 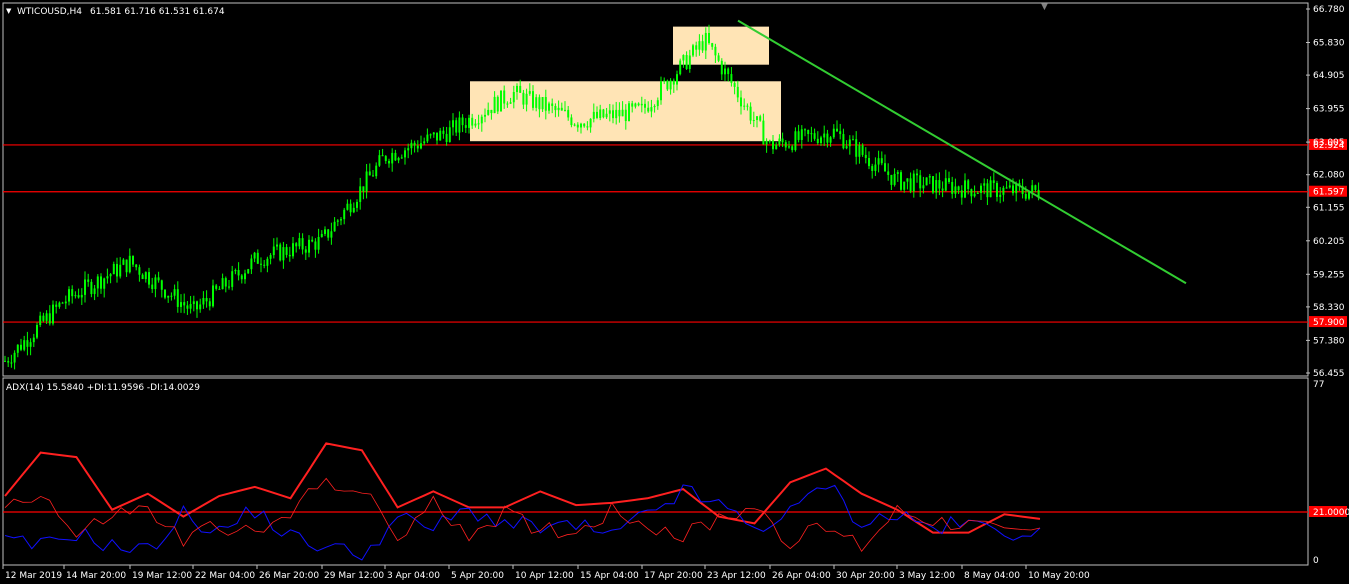 What do you see at coordinates (9, 11) in the screenshot?
I see `window-menu-arrow: ▼` at bounding box center [9, 11].